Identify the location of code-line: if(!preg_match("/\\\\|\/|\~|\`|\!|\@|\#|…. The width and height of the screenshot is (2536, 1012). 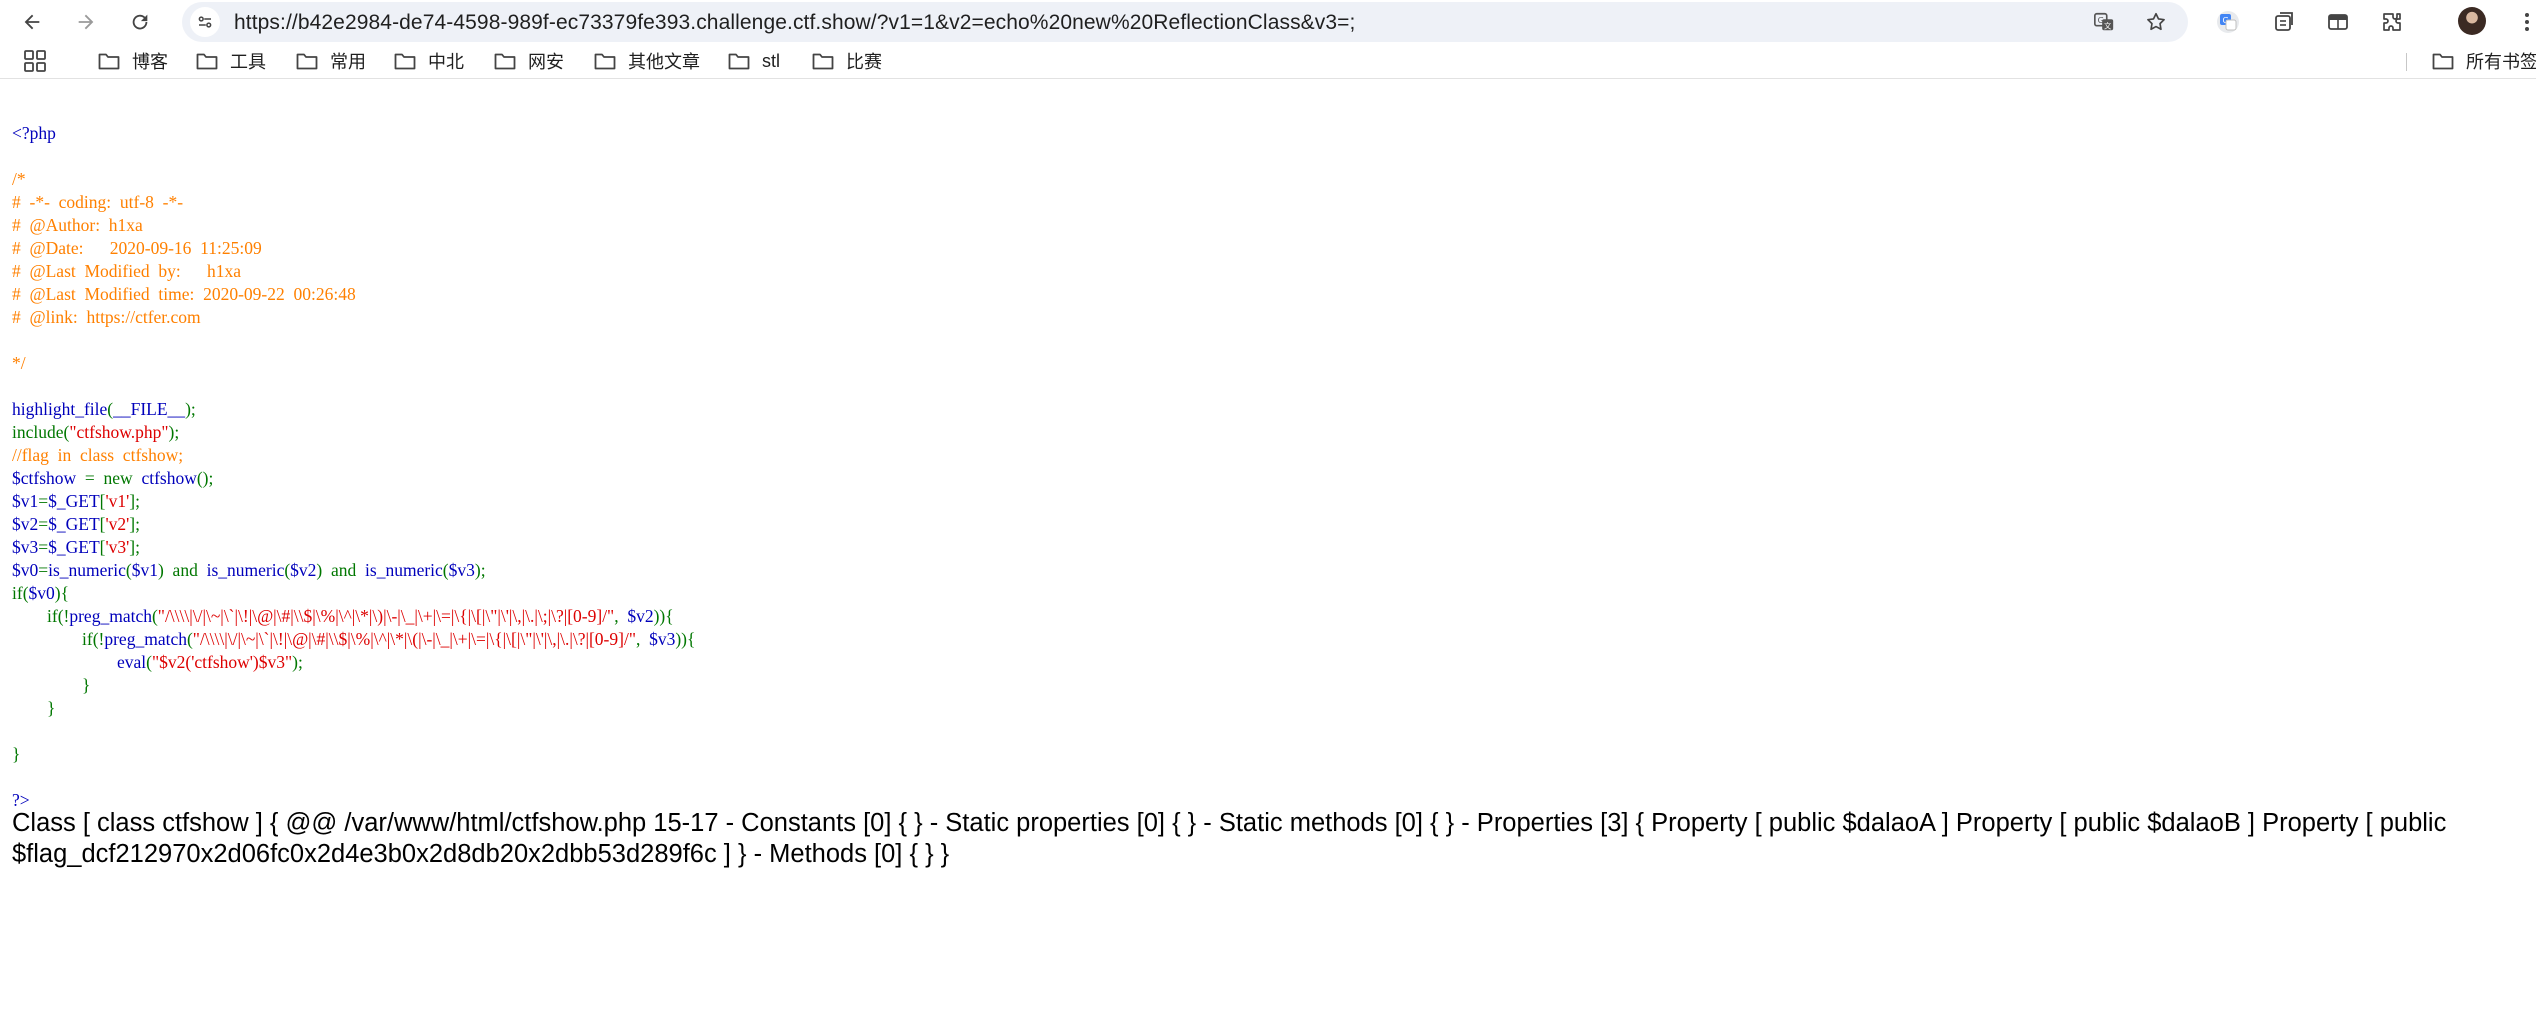
(353, 639).